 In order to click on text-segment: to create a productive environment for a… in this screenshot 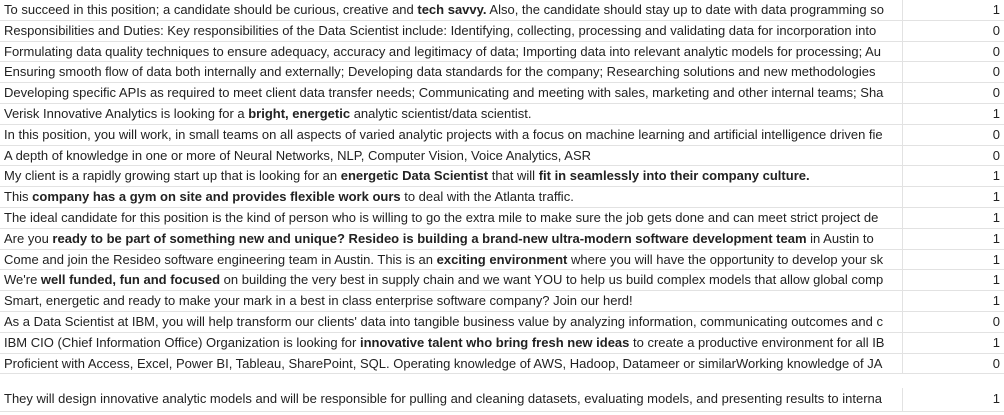, I will do `click(757, 342)`.